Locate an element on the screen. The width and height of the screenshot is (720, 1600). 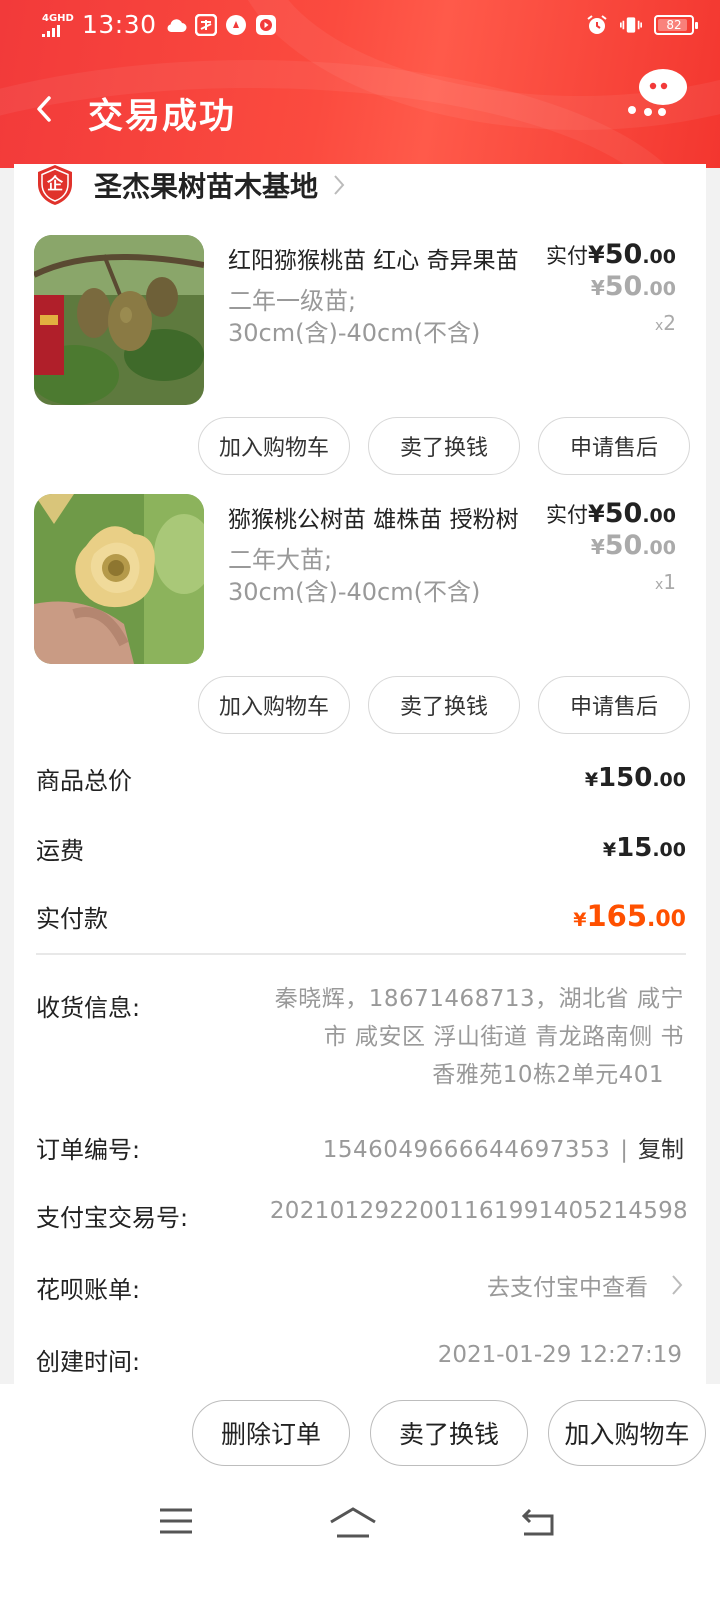
goods-total-value: ¥150.00 is located at coordinates (635, 778).